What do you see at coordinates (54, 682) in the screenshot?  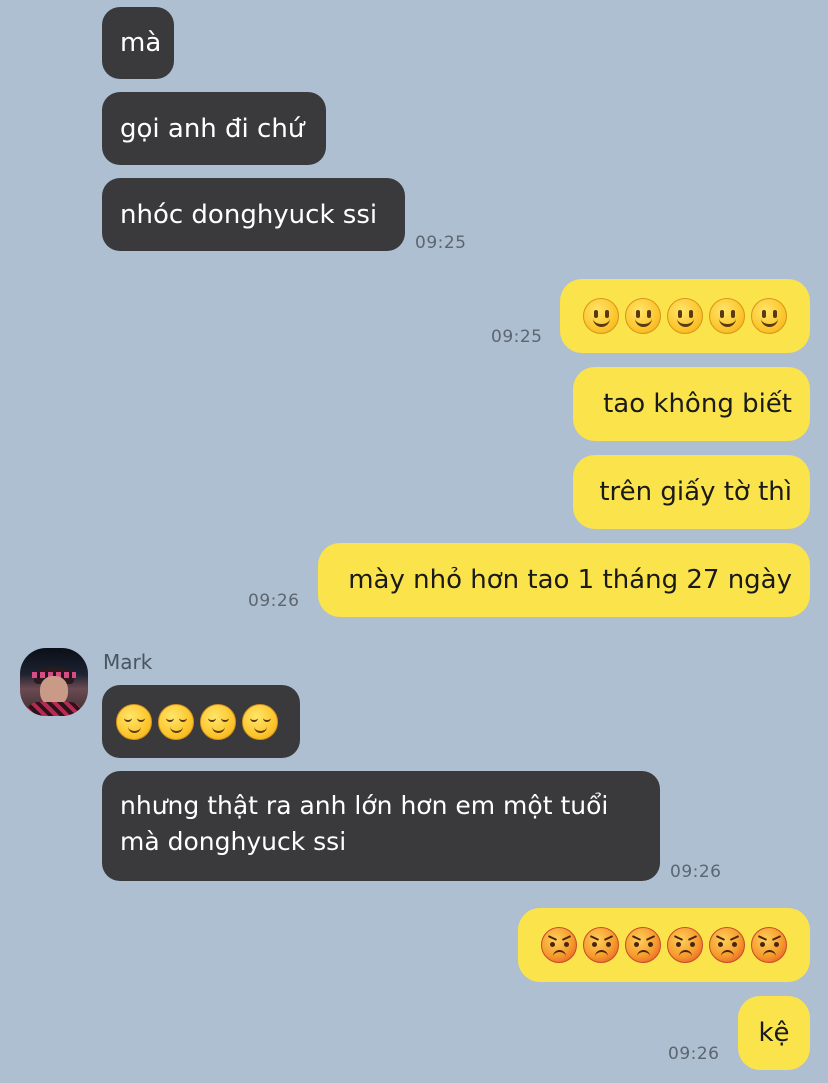 I see `contact-avatar` at bounding box center [54, 682].